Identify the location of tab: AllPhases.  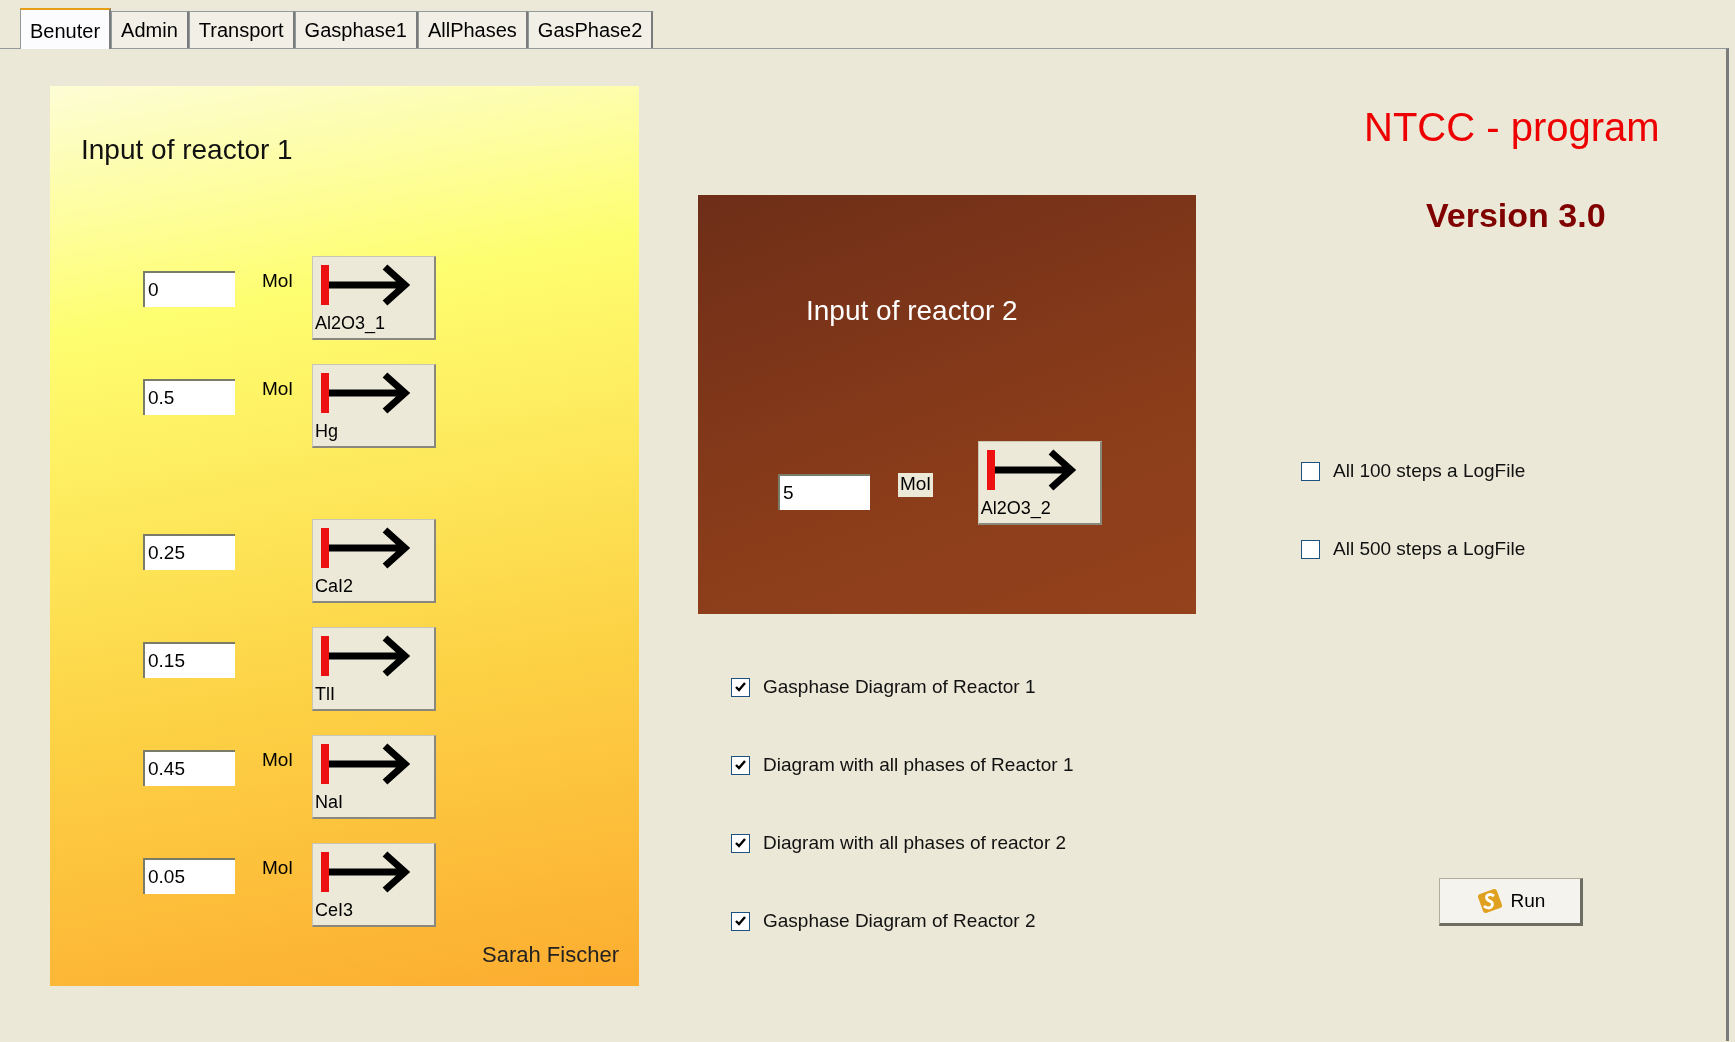
(472, 29).